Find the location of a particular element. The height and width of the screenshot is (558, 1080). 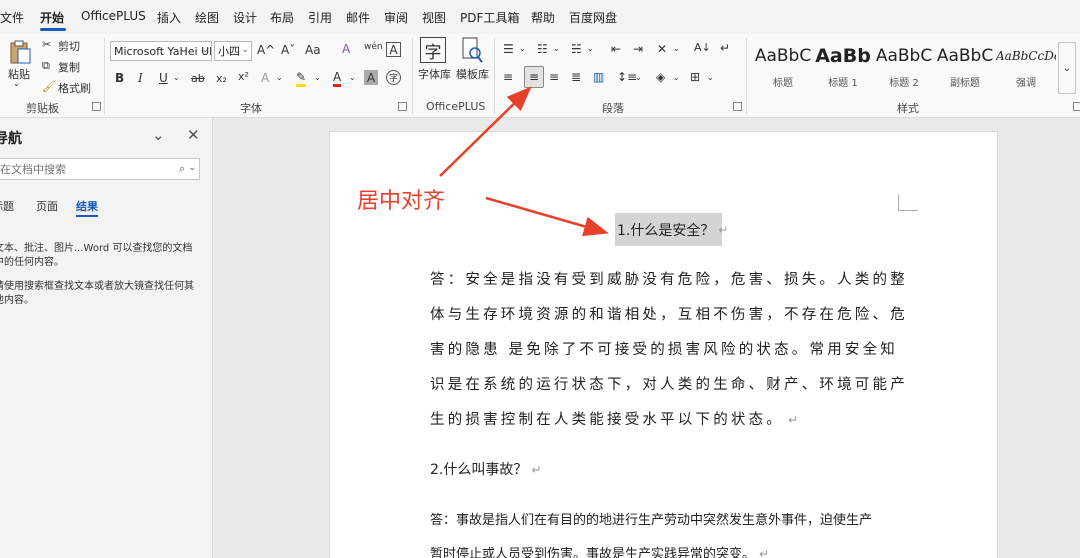

format-painter-icon: 🖌 is located at coordinates (49, 86).